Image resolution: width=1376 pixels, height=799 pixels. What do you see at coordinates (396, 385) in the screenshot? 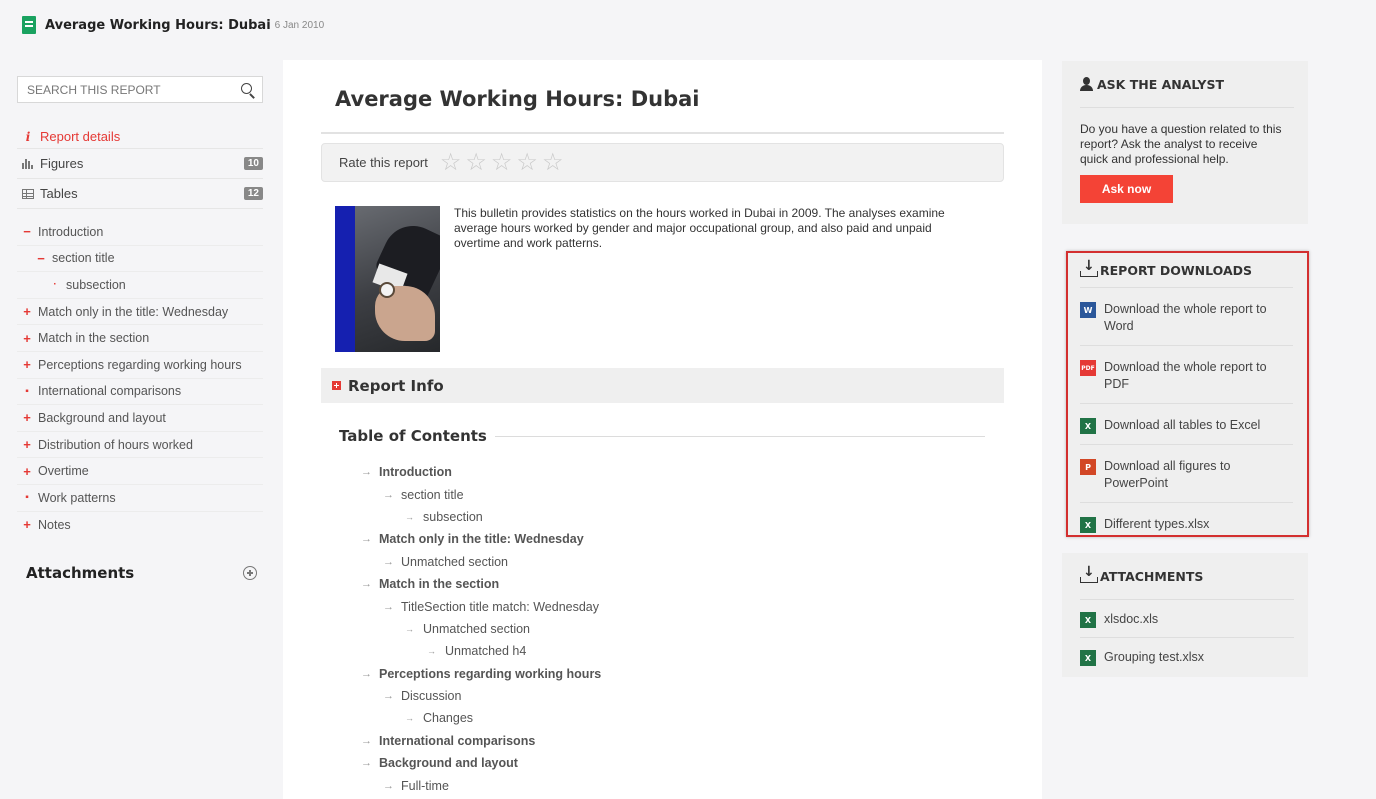
I see `report-info-title: Report Info` at bounding box center [396, 385].